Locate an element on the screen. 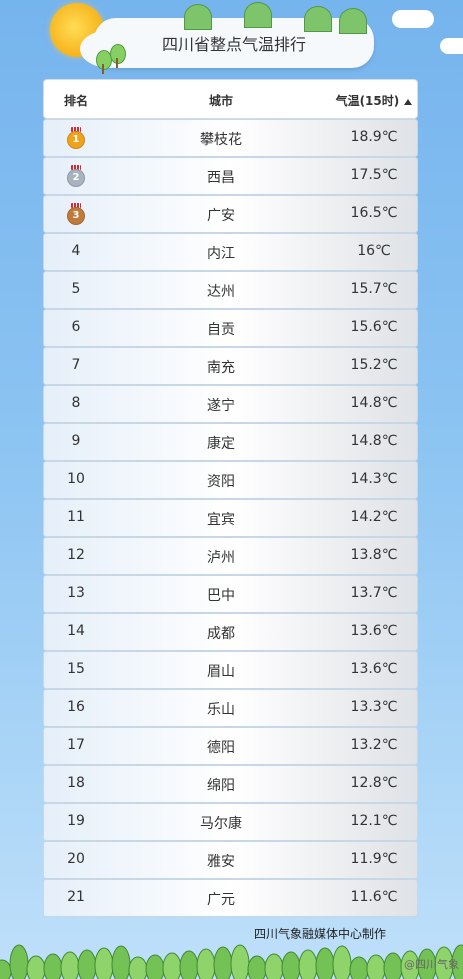  header-rank: 排名 is located at coordinates (75, 101).